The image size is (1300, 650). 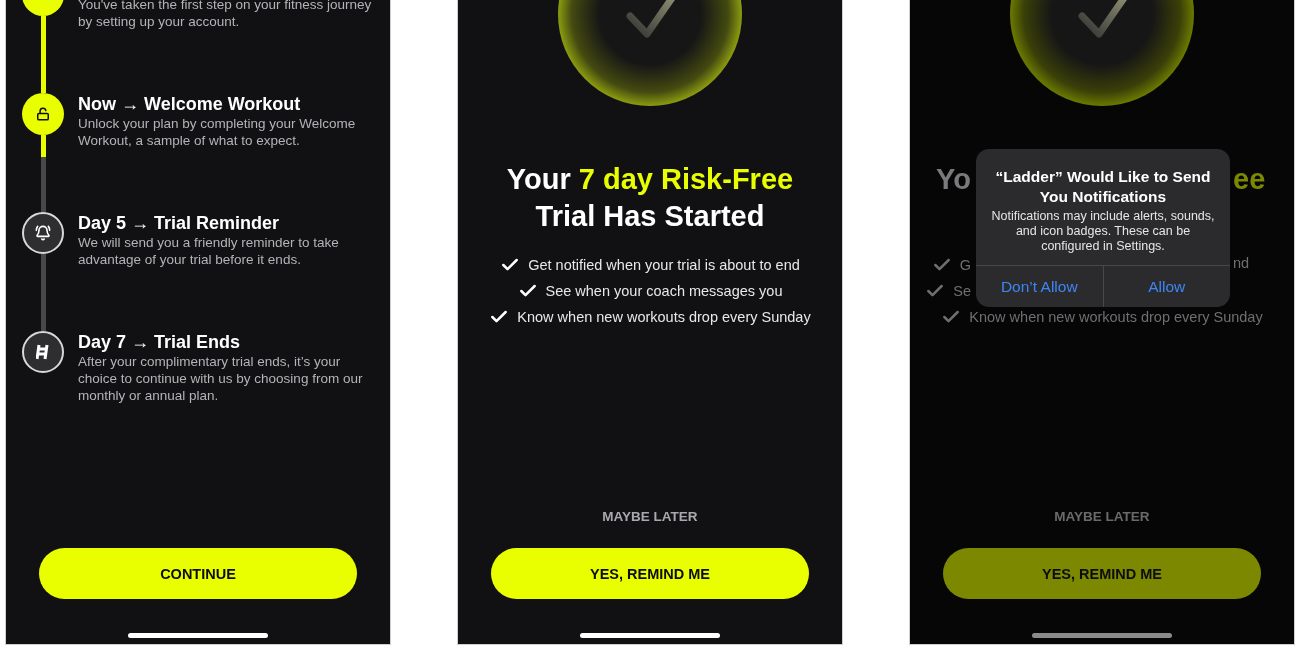 What do you see at coordinates (217, 132) in the screenshot?
I see `step-description: Unlock your plan by completing your Welcome Workout, a sample of what to expect.` at bounding box center [217, 132].